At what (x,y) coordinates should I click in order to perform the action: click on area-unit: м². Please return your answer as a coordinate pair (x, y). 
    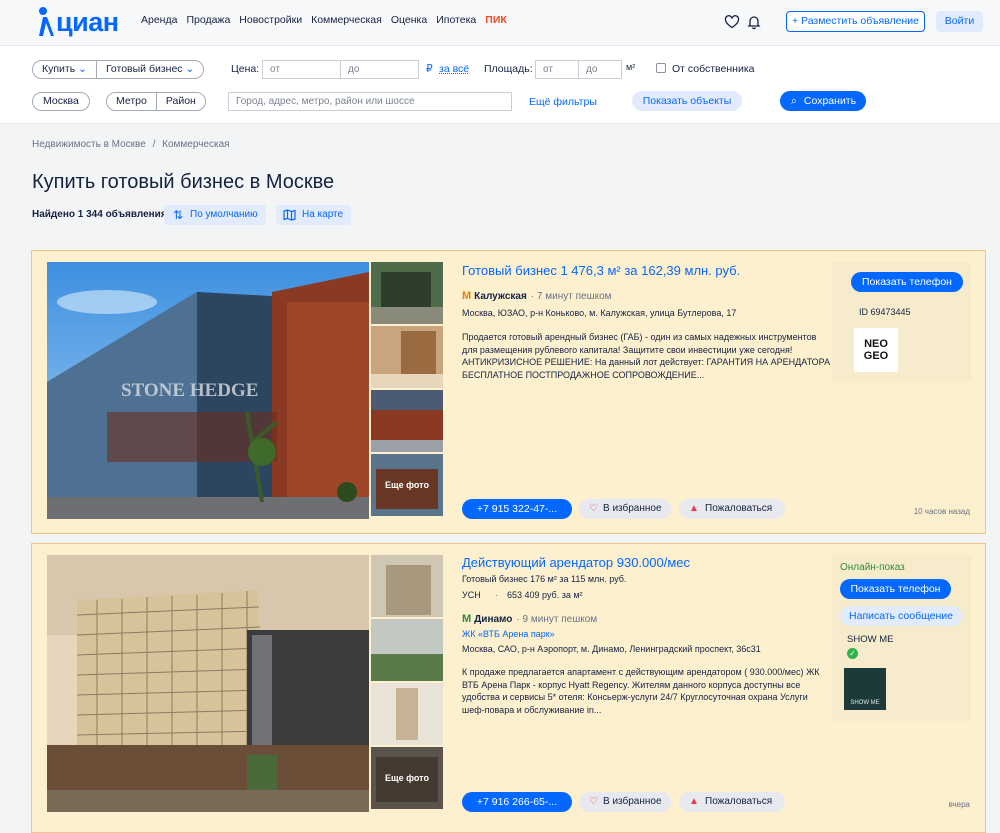
    Looking at the image, I should click on (631, 67).